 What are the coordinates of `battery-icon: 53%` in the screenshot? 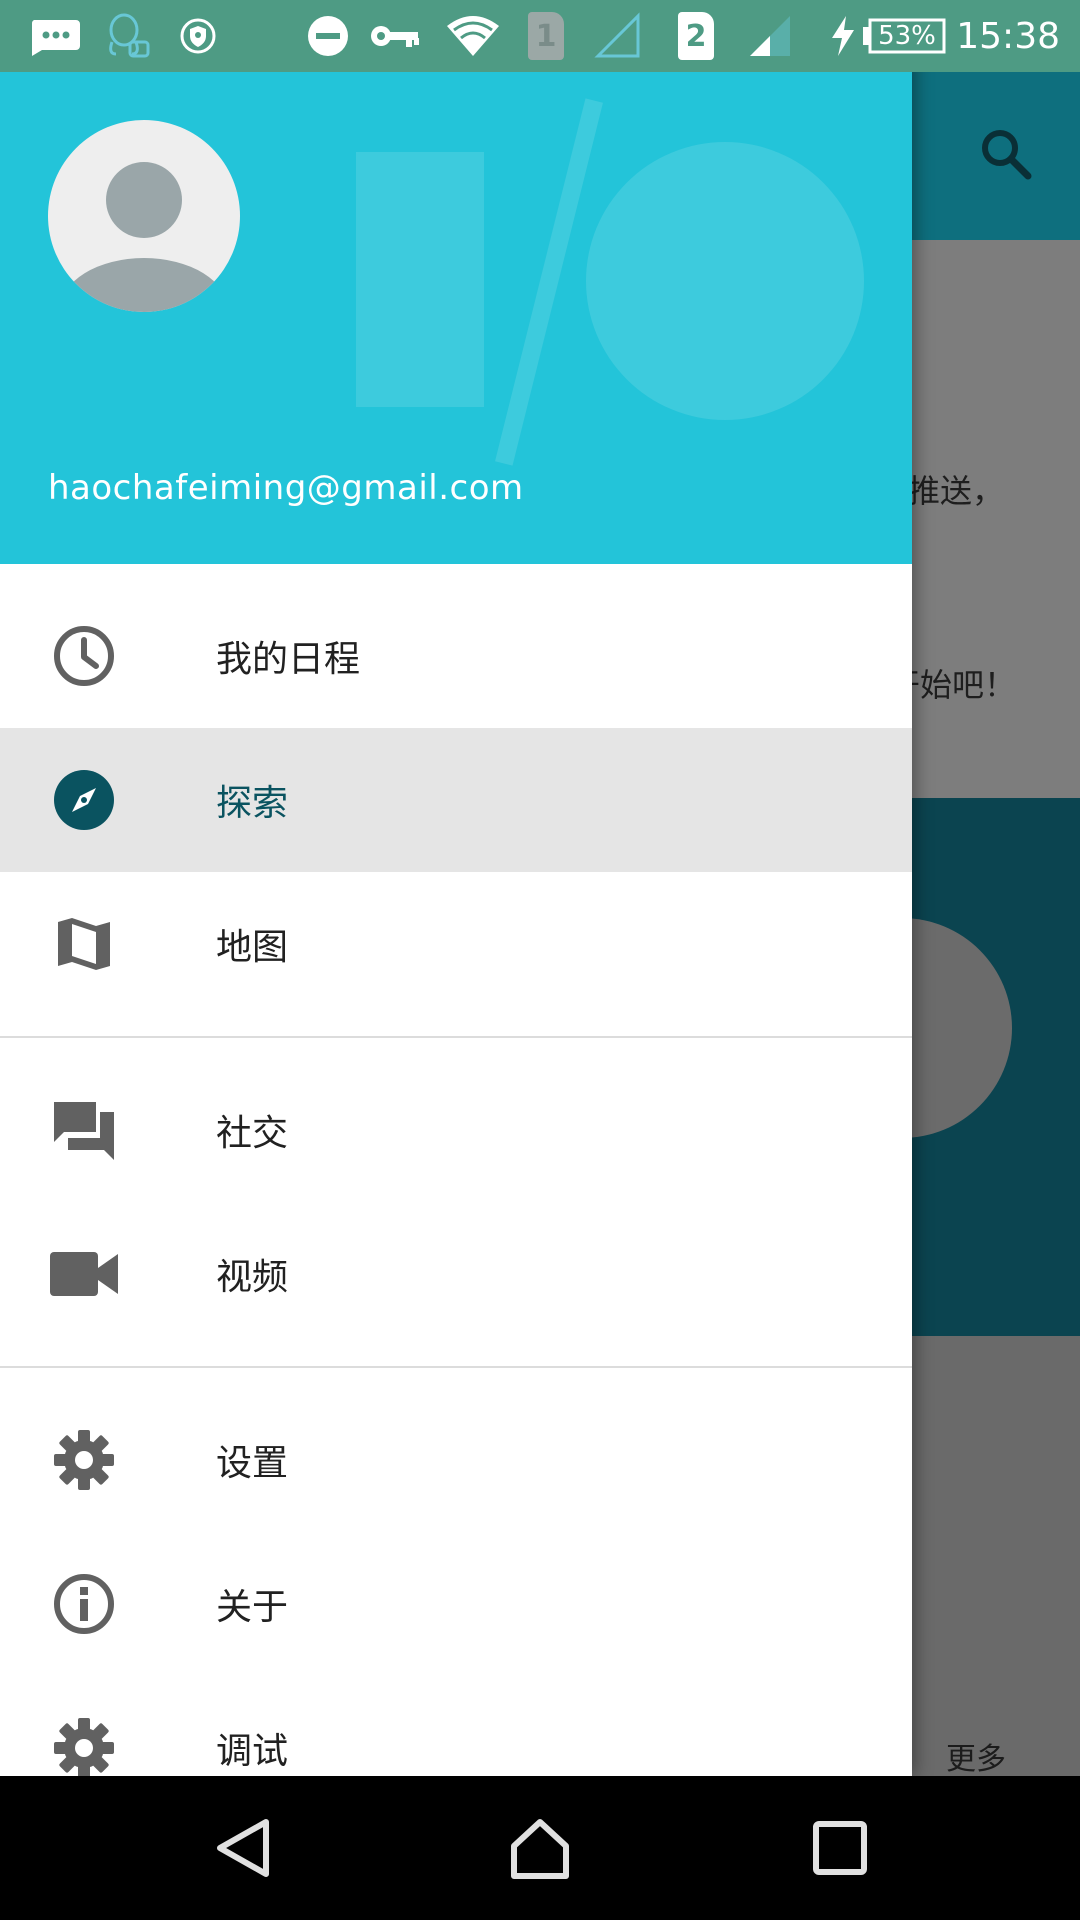 It's located at (904, 36).